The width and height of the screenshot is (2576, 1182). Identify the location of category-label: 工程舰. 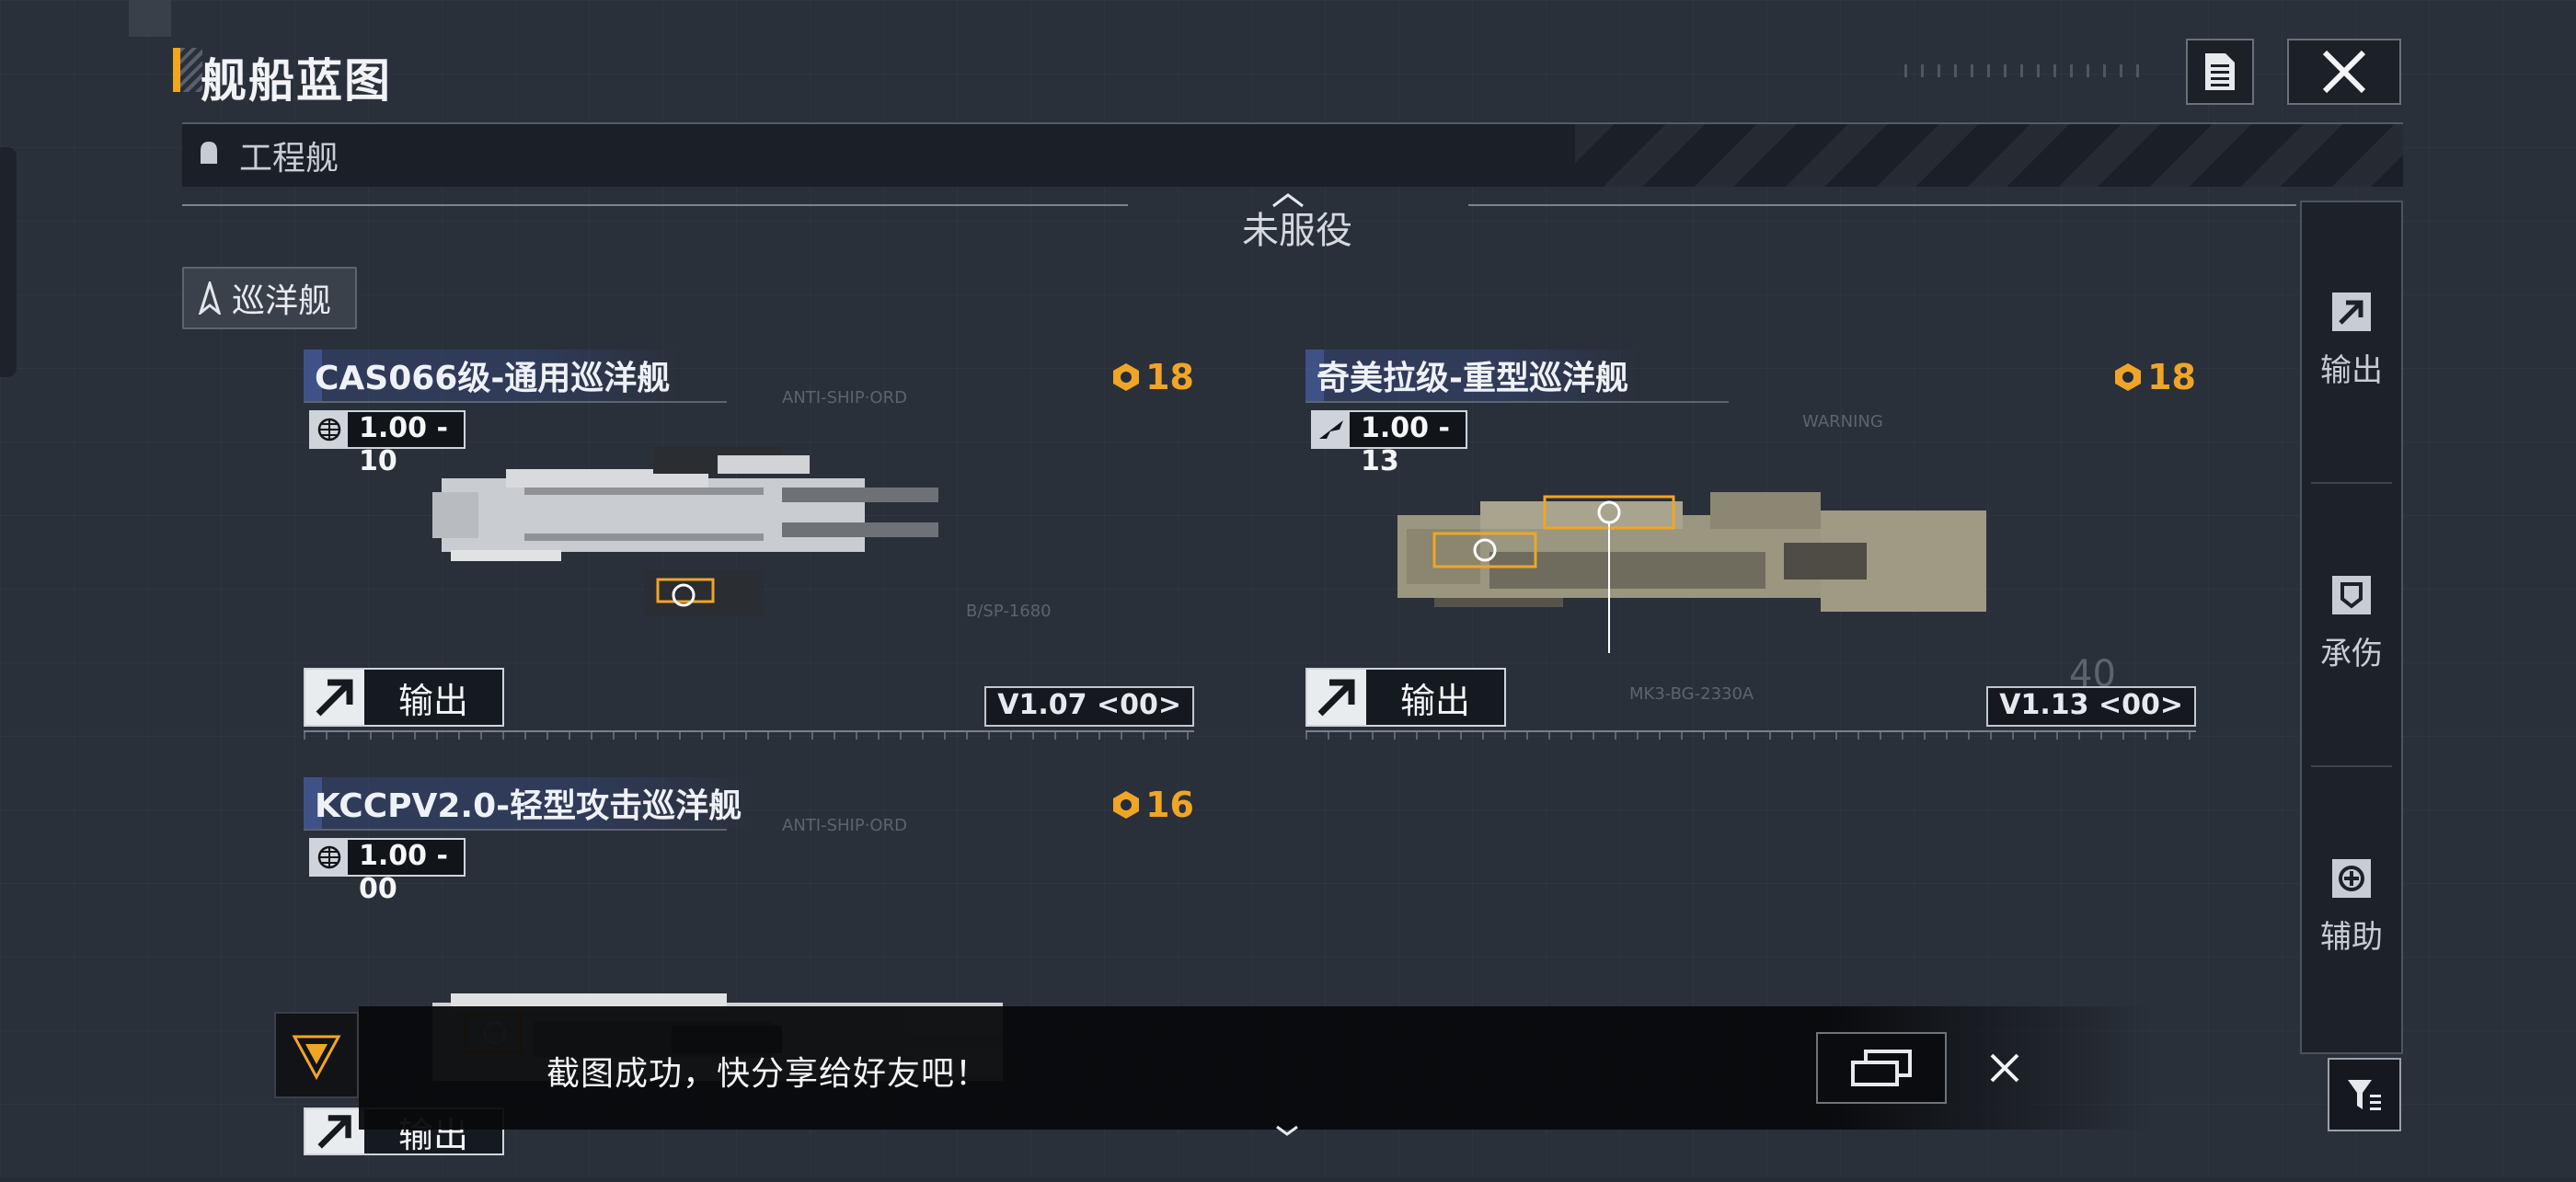
(289, 155).